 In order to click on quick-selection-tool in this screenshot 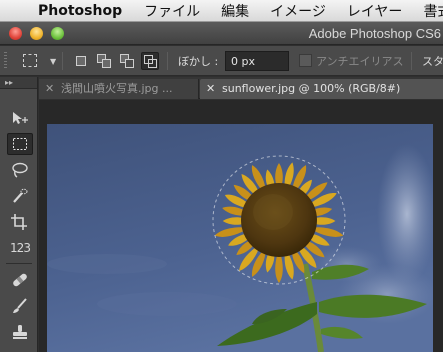, I will do `click(20, 196)`.